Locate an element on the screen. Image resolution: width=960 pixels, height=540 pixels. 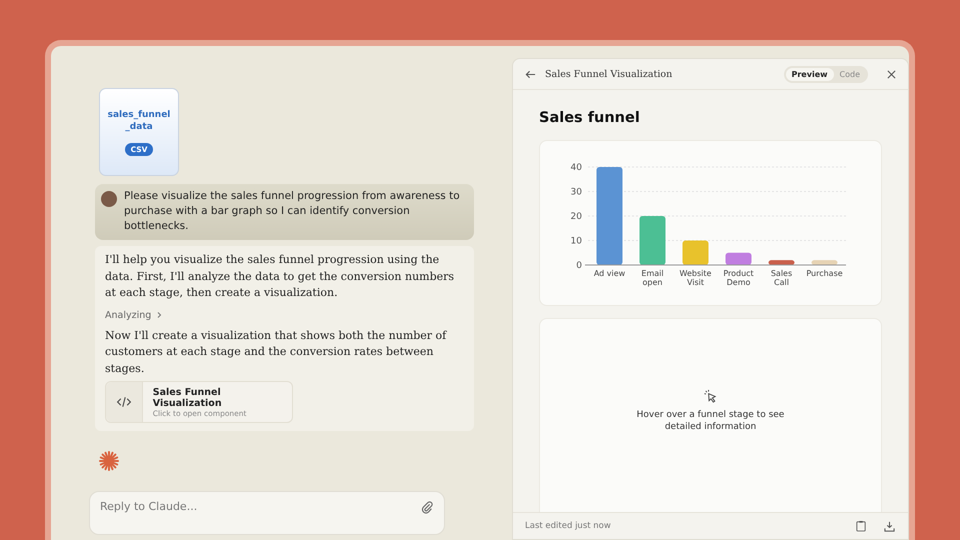
asterisk-logo-icon is located at coordinates (109, 461).